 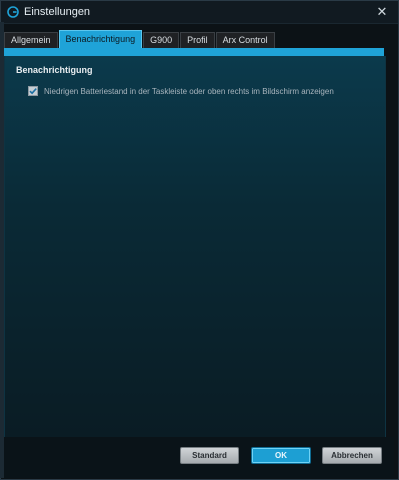 I want to click on tab-g900: G900, so click(x=161, y=40).